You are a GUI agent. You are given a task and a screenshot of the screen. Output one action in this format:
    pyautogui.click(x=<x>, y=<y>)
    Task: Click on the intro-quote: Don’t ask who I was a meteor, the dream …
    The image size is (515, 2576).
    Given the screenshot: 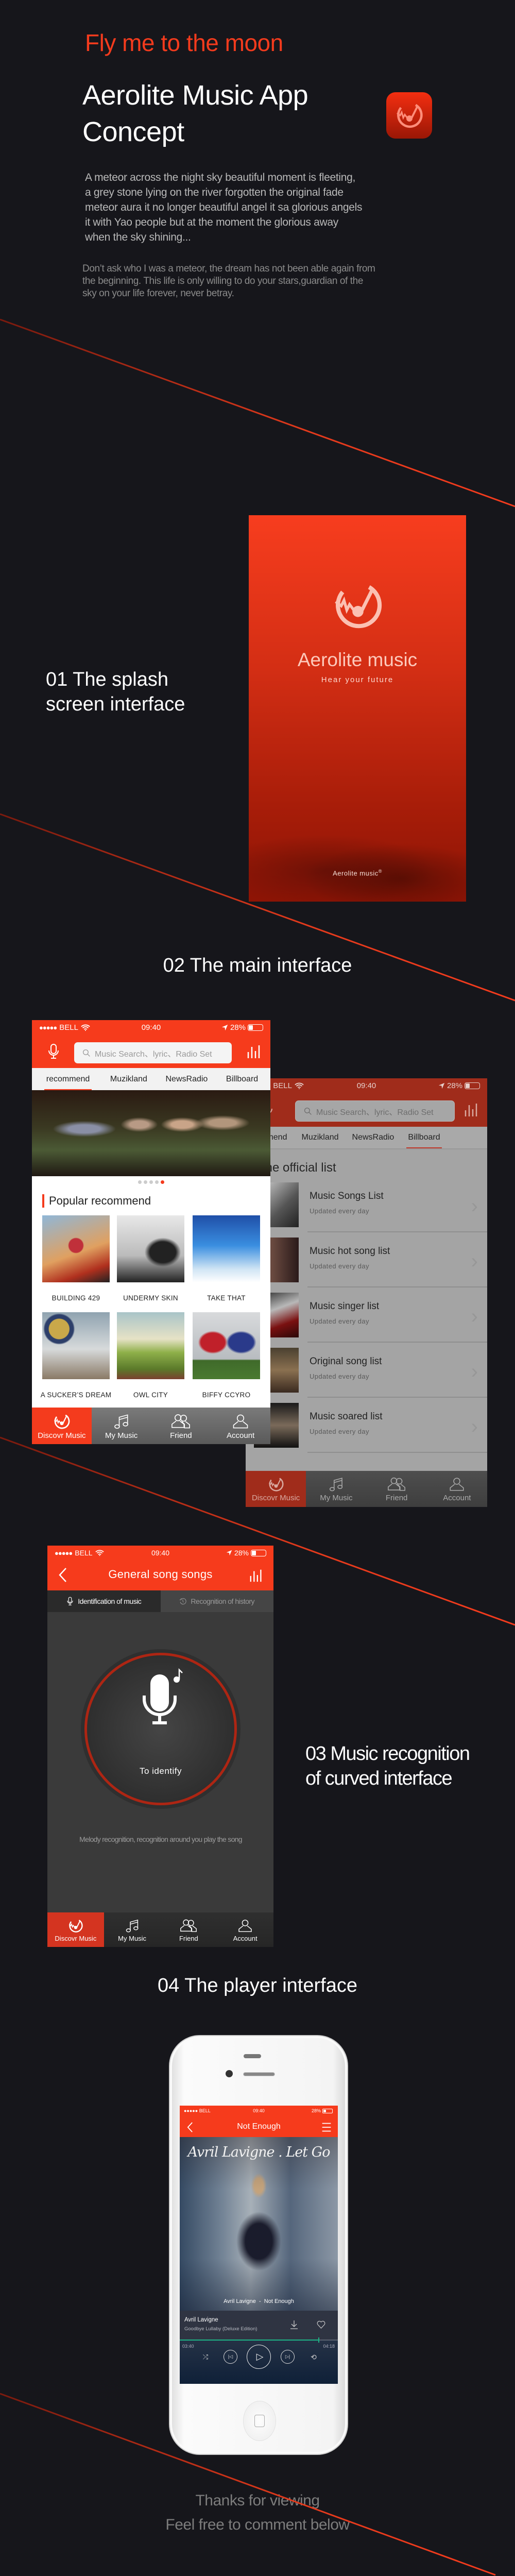 What is the action you would take?
    pyautogui.click(x=228, y=281)
    